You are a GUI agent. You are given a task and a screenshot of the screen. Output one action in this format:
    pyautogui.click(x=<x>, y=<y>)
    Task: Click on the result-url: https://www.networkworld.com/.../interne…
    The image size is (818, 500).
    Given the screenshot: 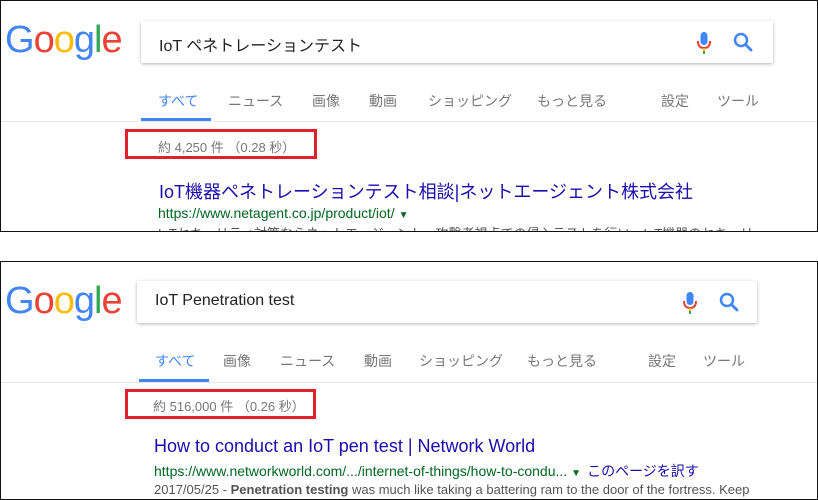 What is the action you would take?
    pyautogui.click(x=361, y=471)
    